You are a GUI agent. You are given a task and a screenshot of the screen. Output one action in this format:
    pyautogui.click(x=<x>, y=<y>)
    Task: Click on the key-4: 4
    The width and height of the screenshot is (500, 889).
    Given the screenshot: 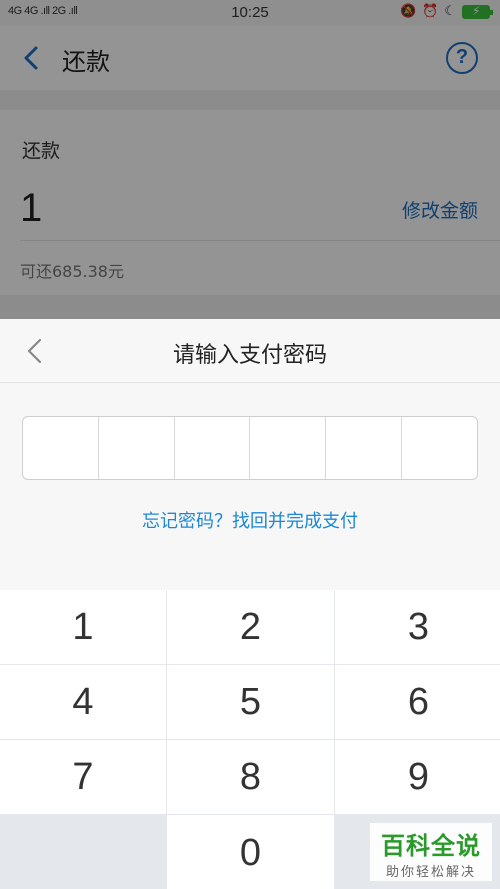 What is the action you would take?
    pyautogui.click(x=83, y=702)
    